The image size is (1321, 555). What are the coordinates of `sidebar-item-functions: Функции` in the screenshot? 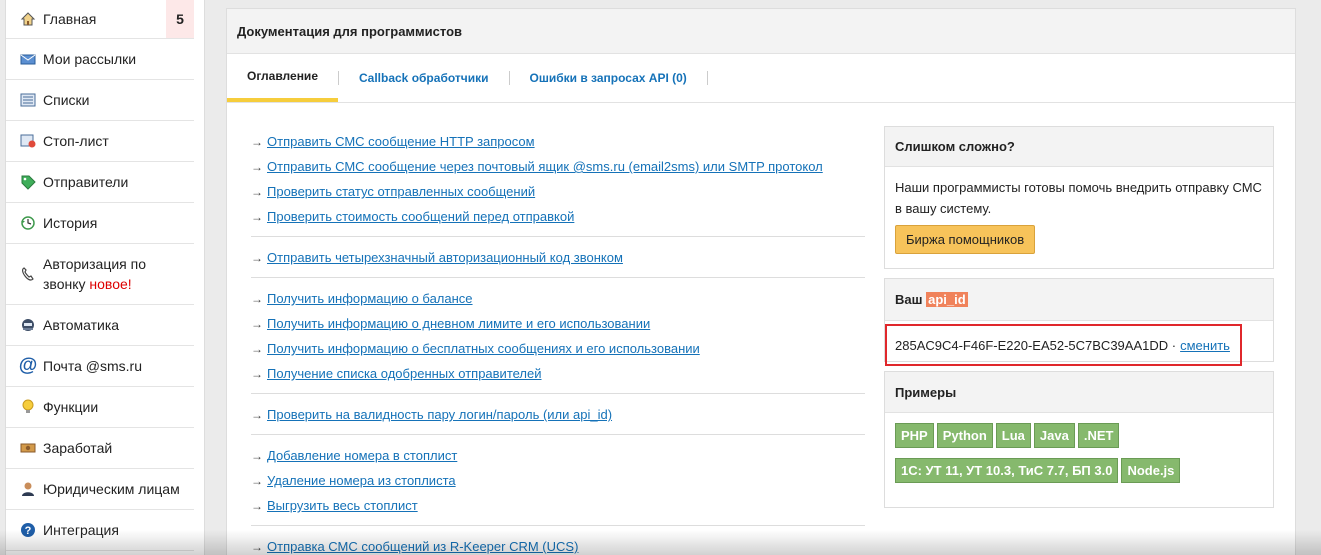 It's located at (100, 407).